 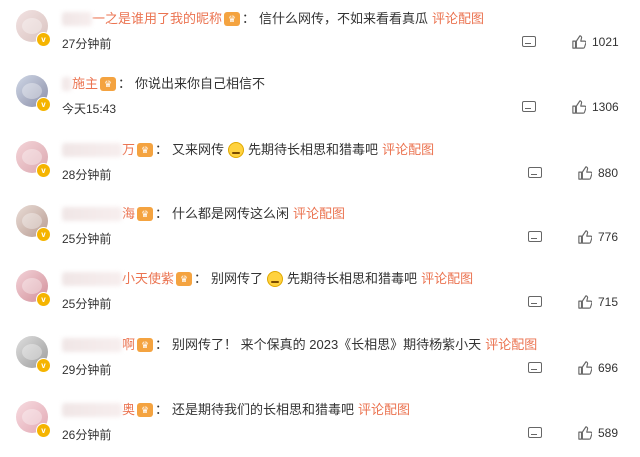 What do you see at coordinates (320, 231) in the screenshot?
I see `comment-item: v 海 ♛：什么都是网传这么闲 评论配图 25分钟前 776` at bounding box center [320, 231].